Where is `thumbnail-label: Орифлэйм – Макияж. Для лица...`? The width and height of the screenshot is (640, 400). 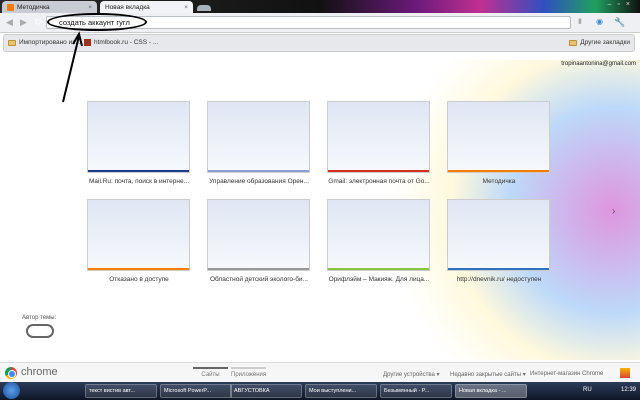 thumbnail-label: Орифлэйм – Макияж. Для лица... is located at coordinates (379, 279).